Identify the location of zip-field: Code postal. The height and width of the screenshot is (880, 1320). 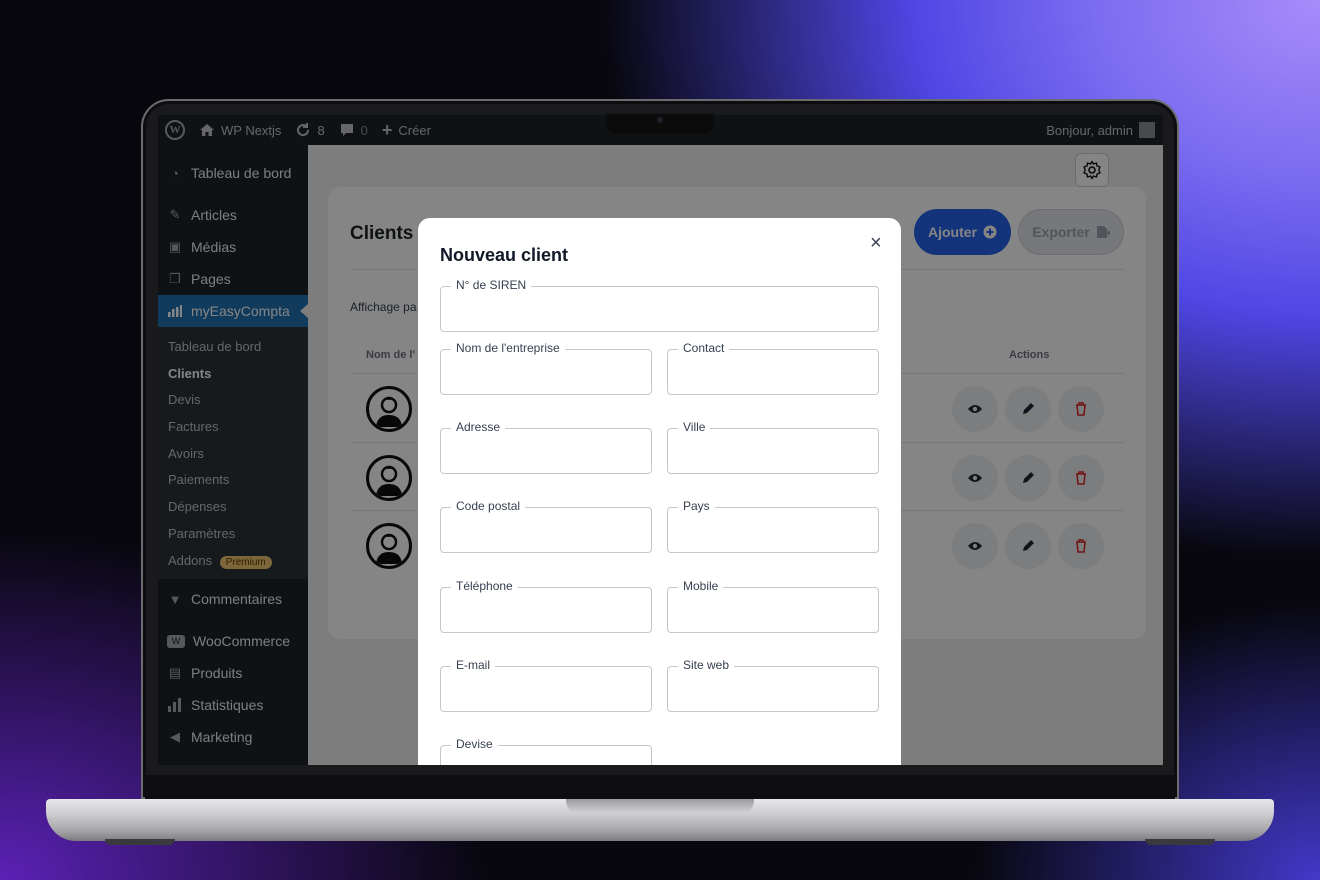
(546, 526).